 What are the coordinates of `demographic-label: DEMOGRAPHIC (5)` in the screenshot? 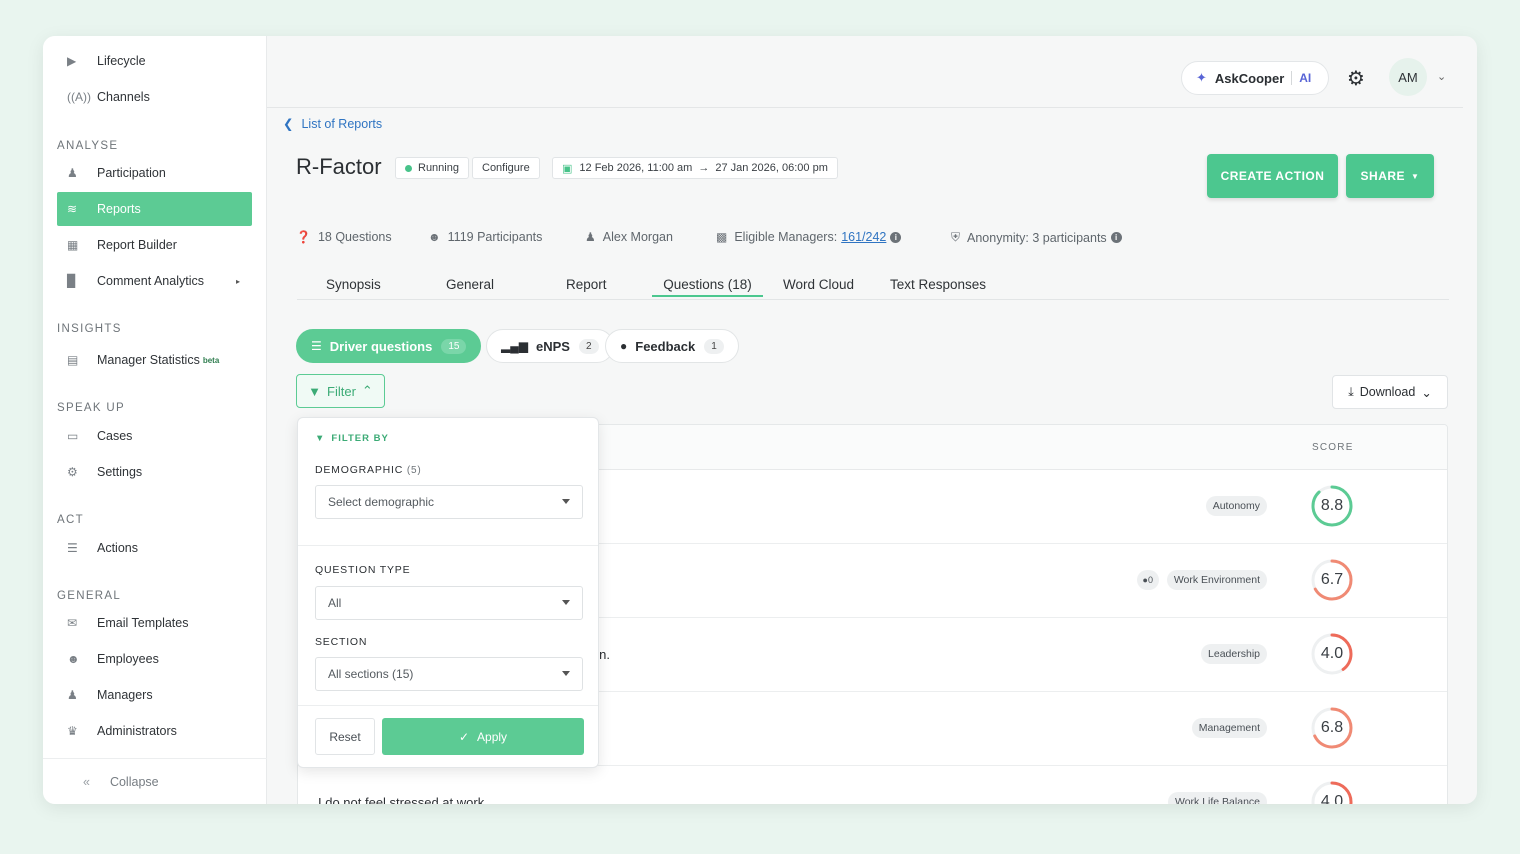 It's located at (368, 470).